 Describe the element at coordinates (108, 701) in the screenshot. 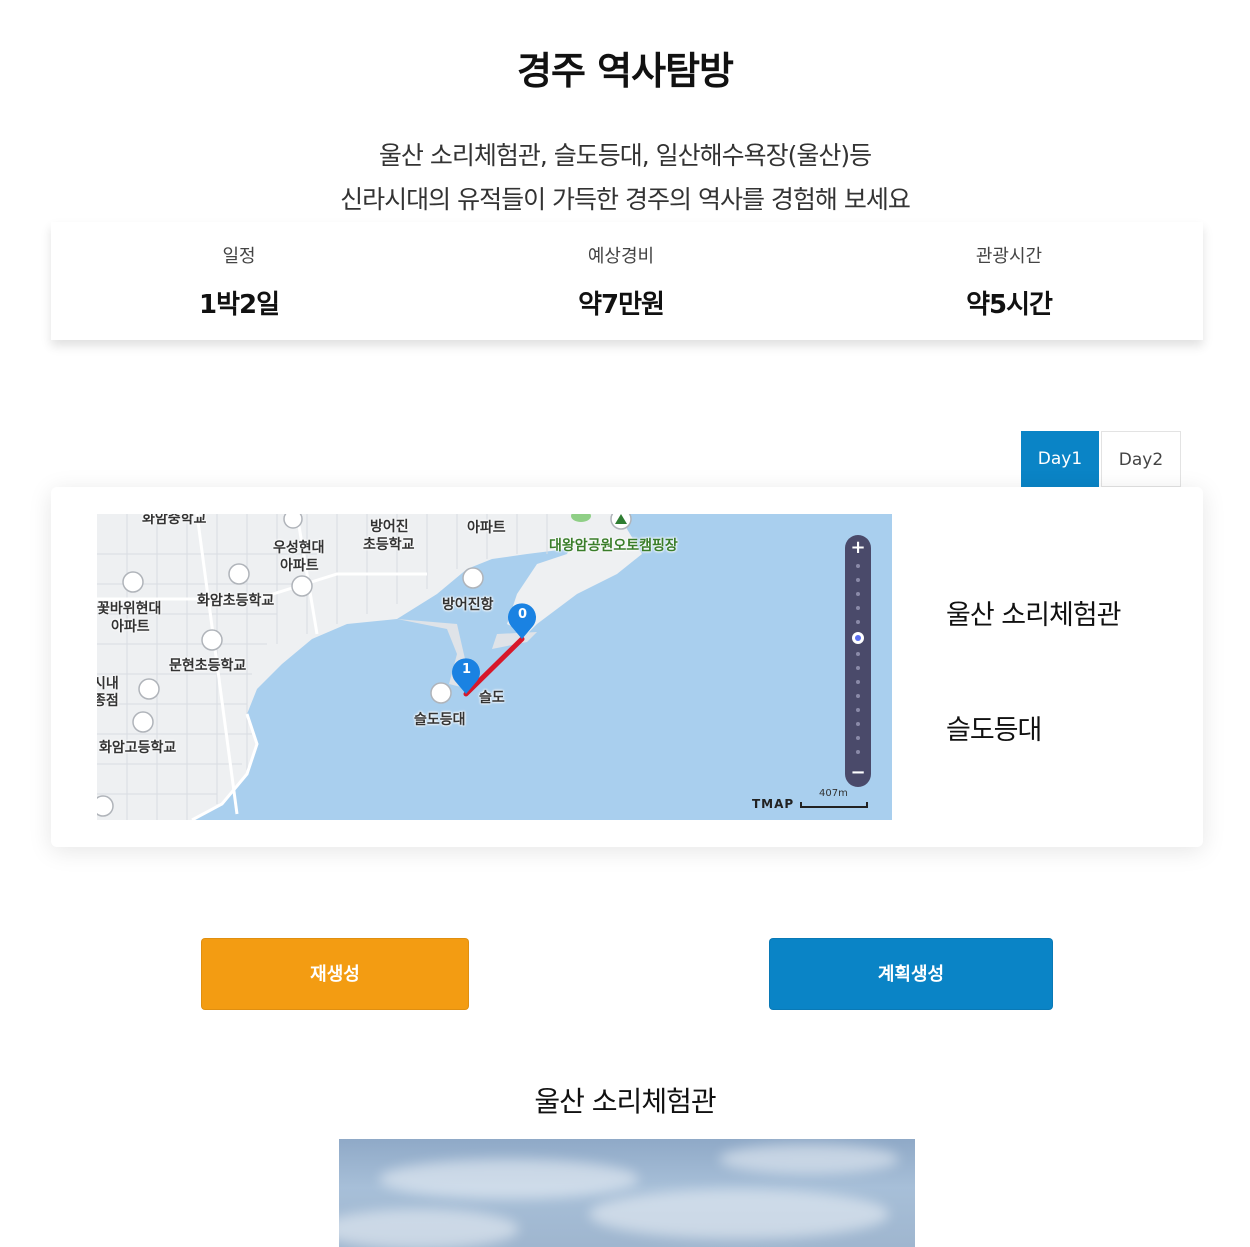

I see `map-label-terminus: 종점` at that location.